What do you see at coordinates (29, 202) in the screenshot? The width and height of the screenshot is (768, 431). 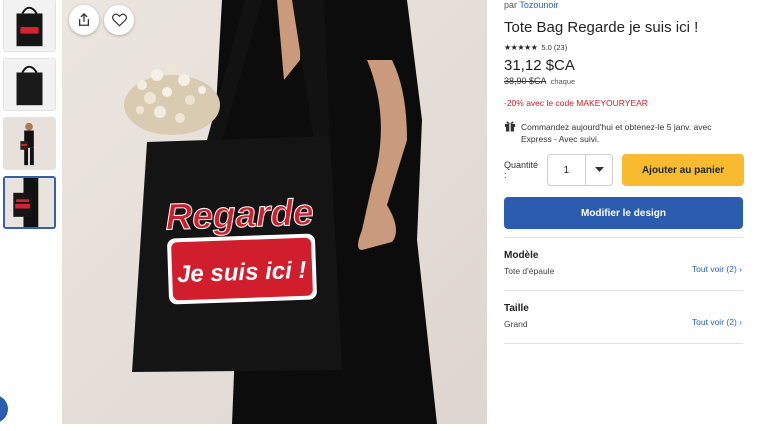 I see `thumbnail-model-closeup` at bounding box center [29, 202].